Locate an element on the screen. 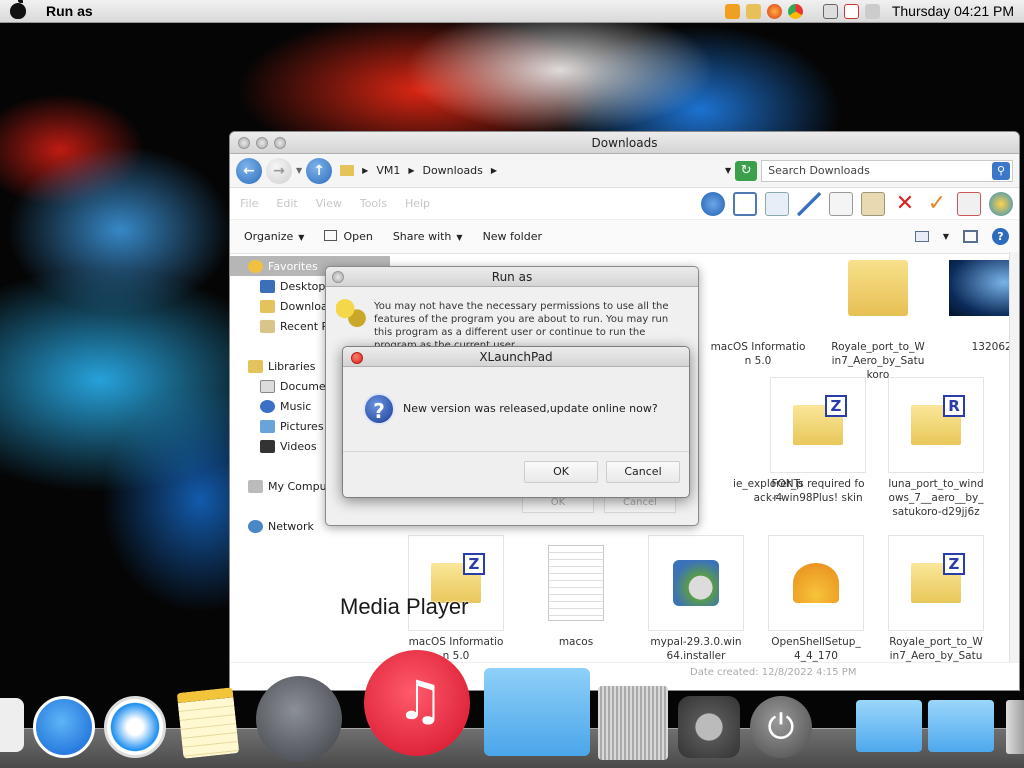  properties-icon is located at coordinates (969, 204).